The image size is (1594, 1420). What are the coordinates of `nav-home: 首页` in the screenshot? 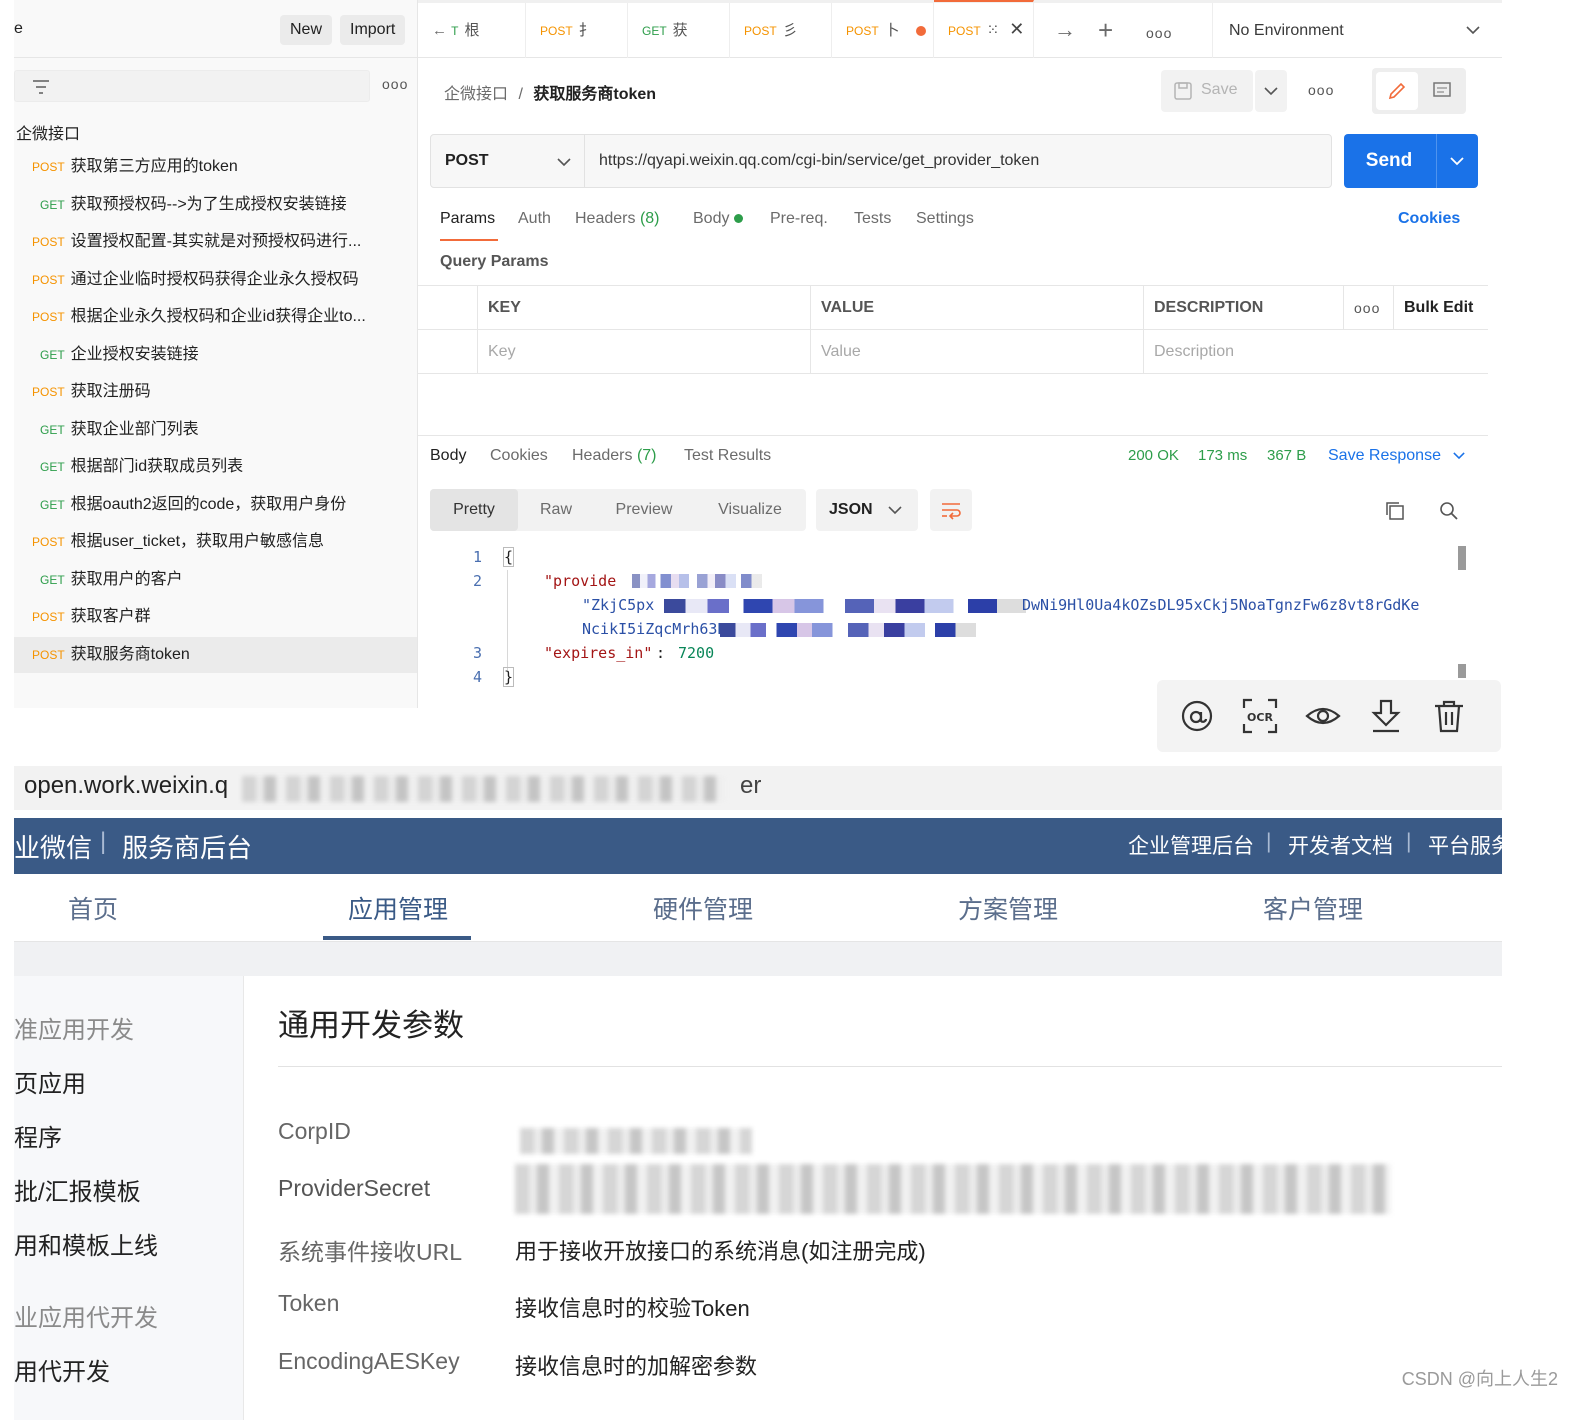 It's located at (93, 908).